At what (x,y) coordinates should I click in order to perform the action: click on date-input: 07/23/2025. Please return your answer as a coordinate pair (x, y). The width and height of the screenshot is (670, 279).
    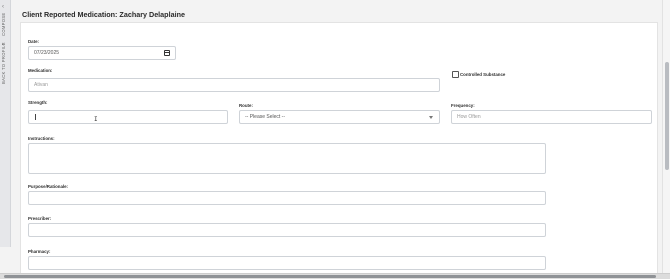
    Looking at the image, I should click on (102, 53).